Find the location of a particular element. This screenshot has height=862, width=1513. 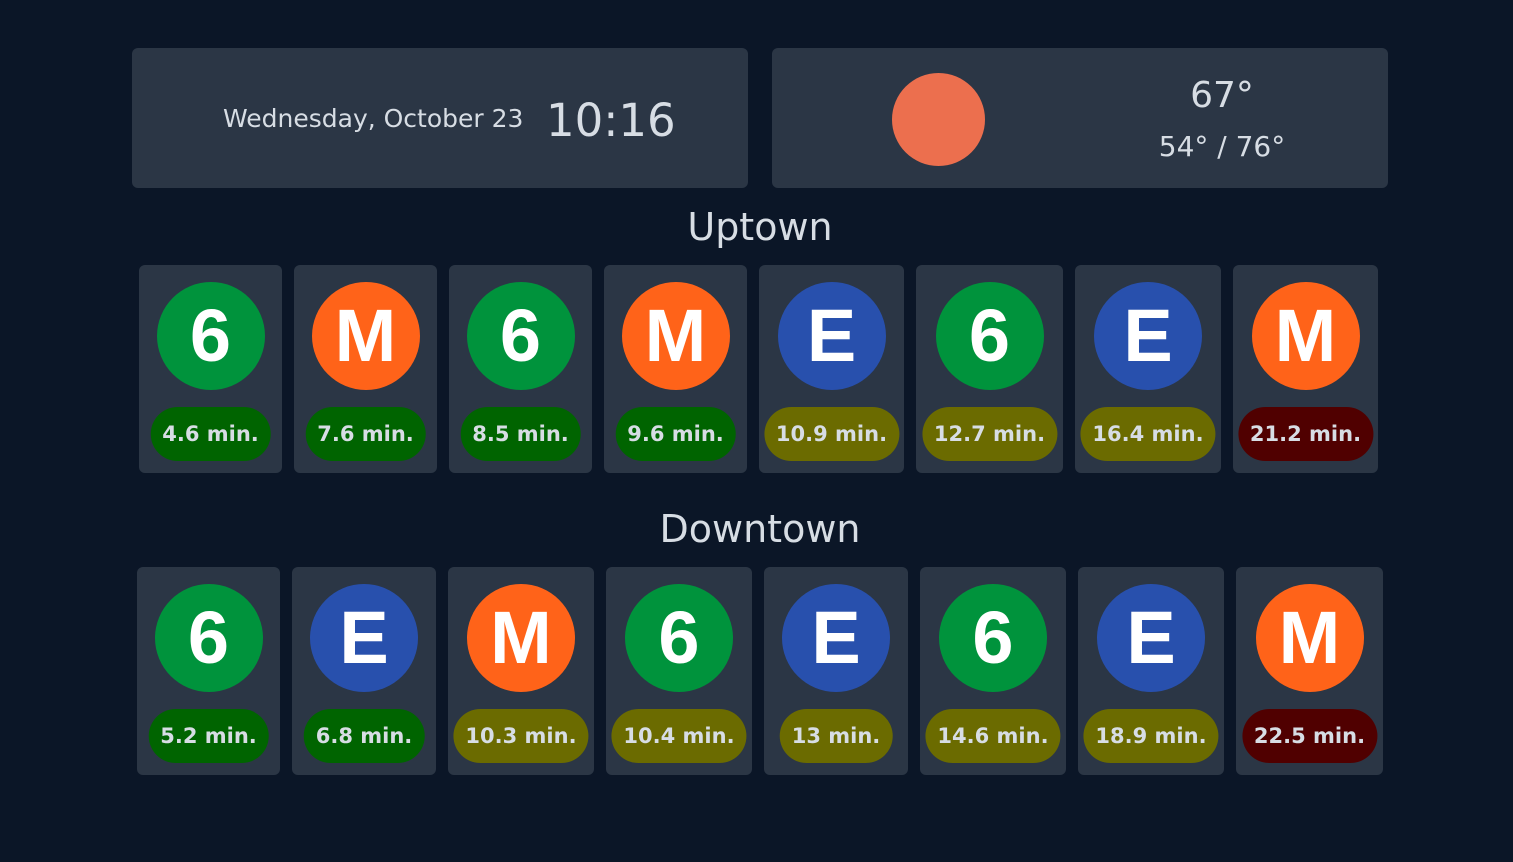

train-card: 6 8.5 min. is located at coordinates (520, 369).